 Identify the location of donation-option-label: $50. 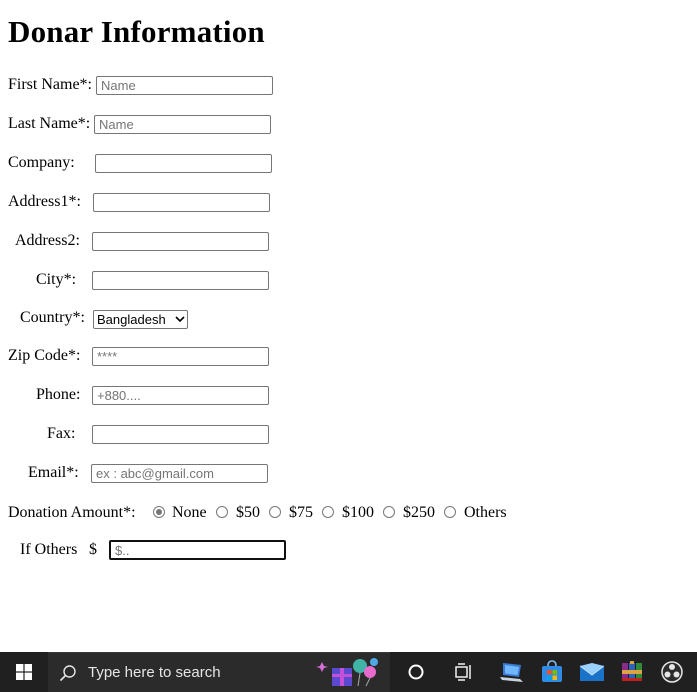
(248, 512).